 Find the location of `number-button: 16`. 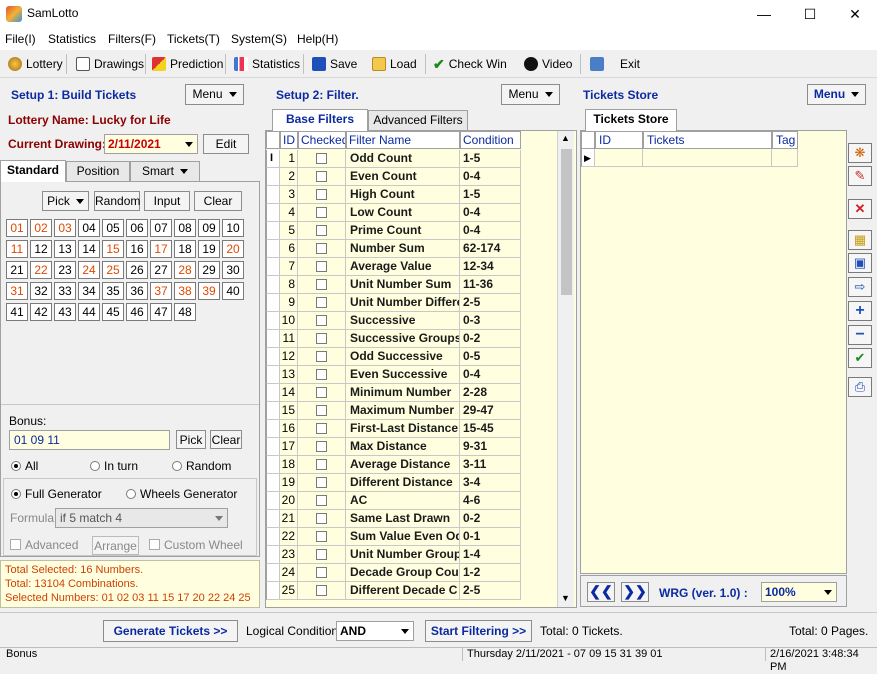

number-button: 16 is located at coordinates (137, 249).